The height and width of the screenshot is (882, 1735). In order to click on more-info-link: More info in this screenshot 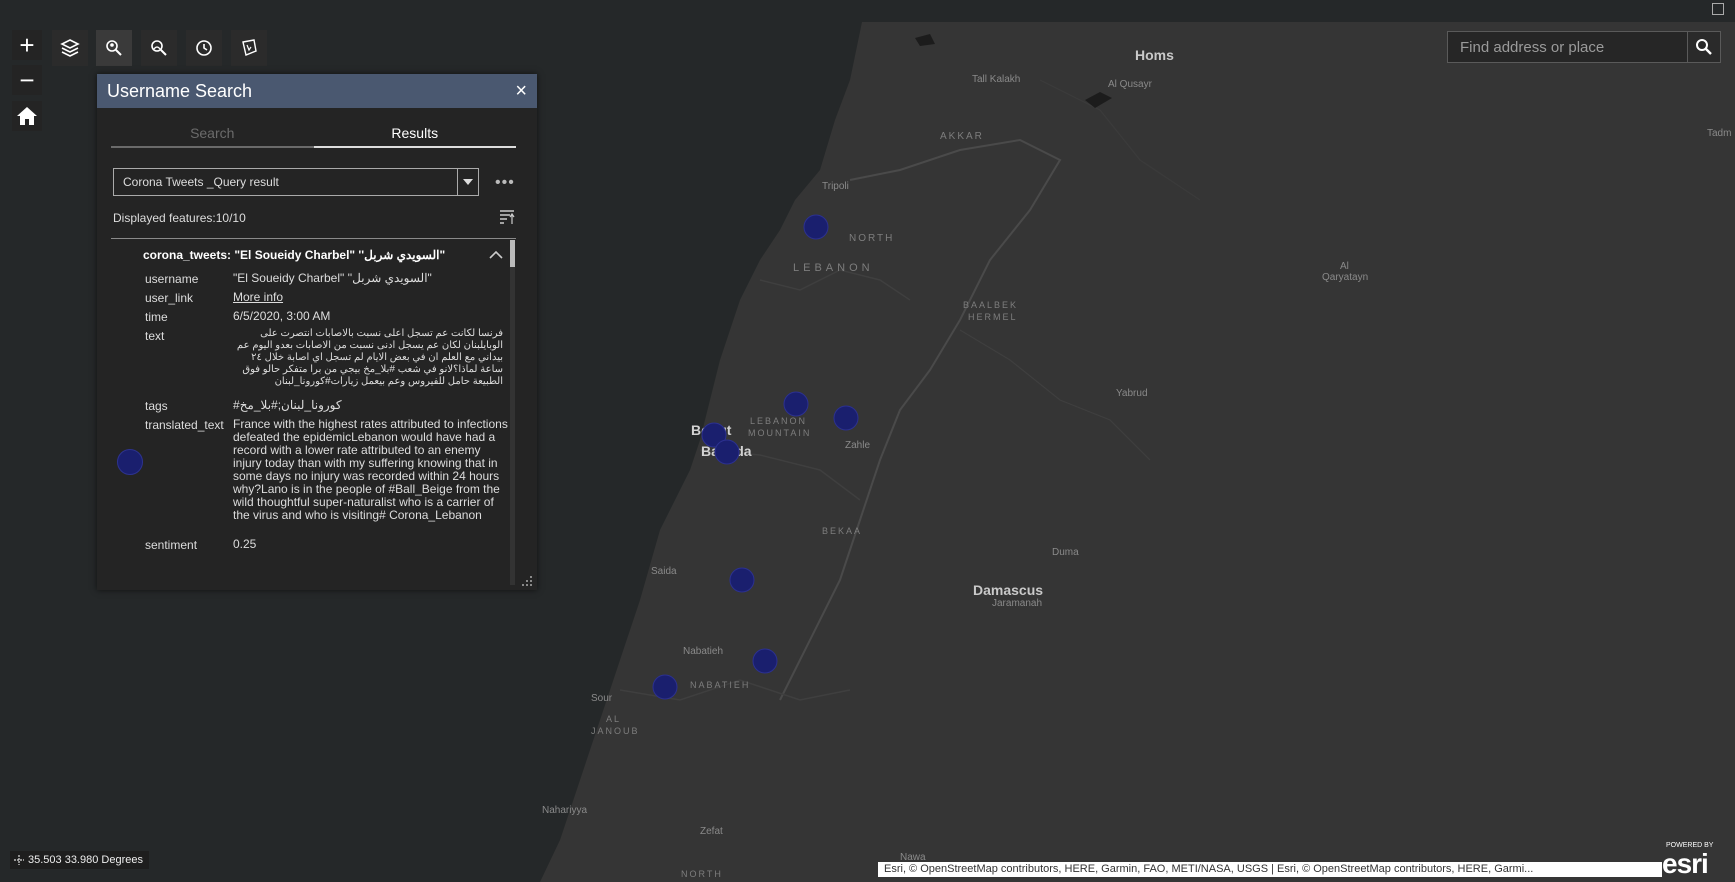, I will do `click(370, 297)`.